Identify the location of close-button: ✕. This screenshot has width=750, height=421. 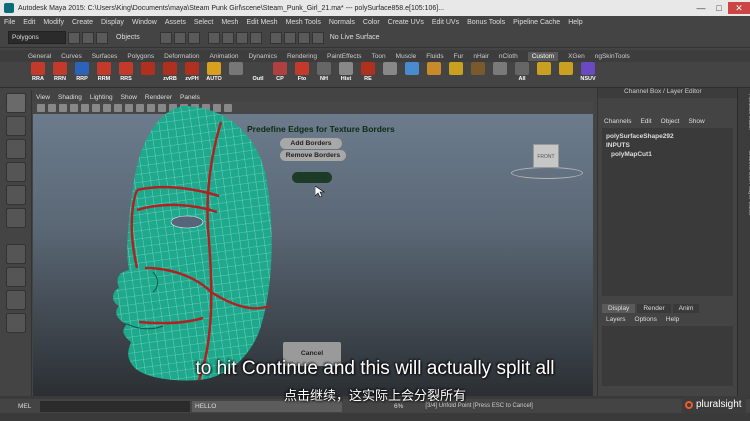
(739, 8).